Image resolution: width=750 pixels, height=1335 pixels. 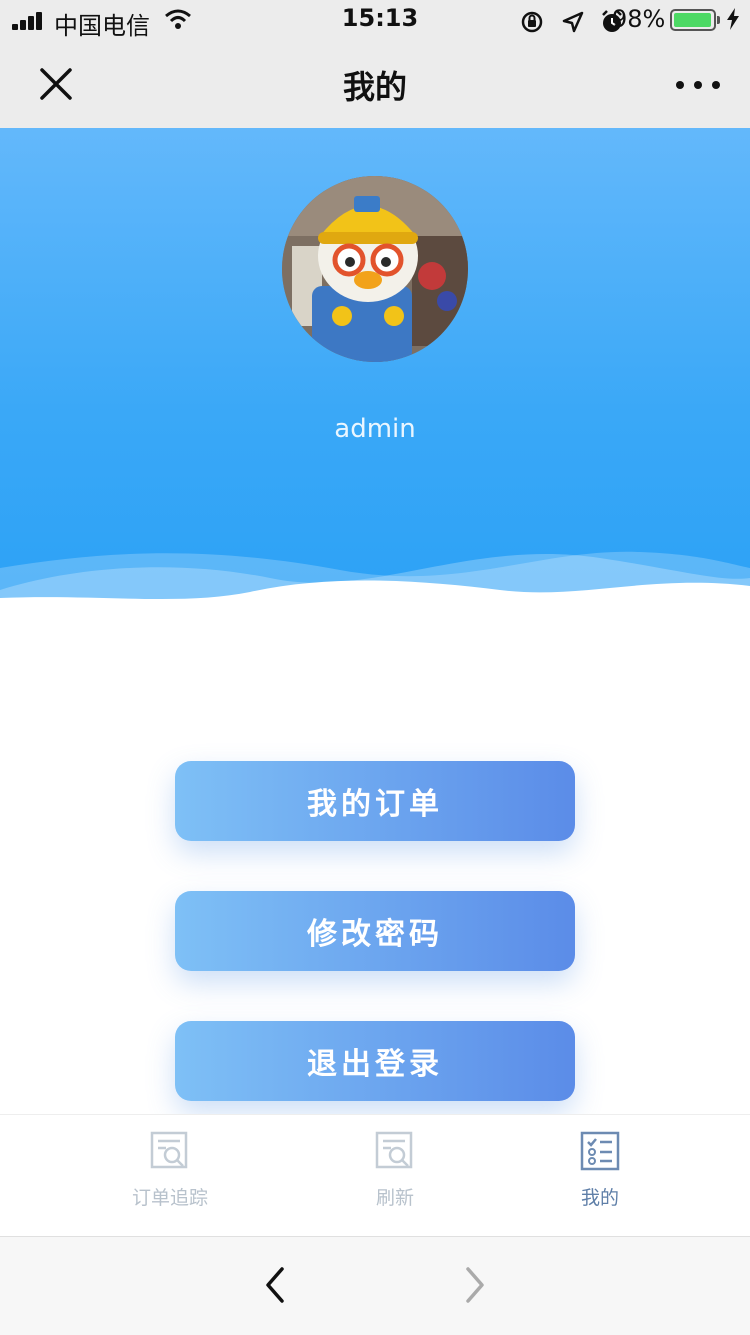 What do you see at coordinates (394, 1198) in the screenshot?
I see `tab-label: 刷新` at bounding box center [394, 1198].